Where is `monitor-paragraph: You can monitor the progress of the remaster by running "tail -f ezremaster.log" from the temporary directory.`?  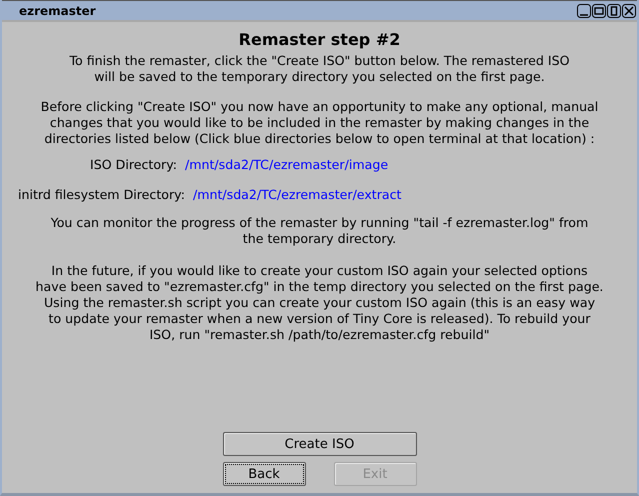
monitor-paragraph: You can monitor the progress of the remaster by running "tail -f ezremaster.log" from the temporary directory. is located at coordinates (319, 231).